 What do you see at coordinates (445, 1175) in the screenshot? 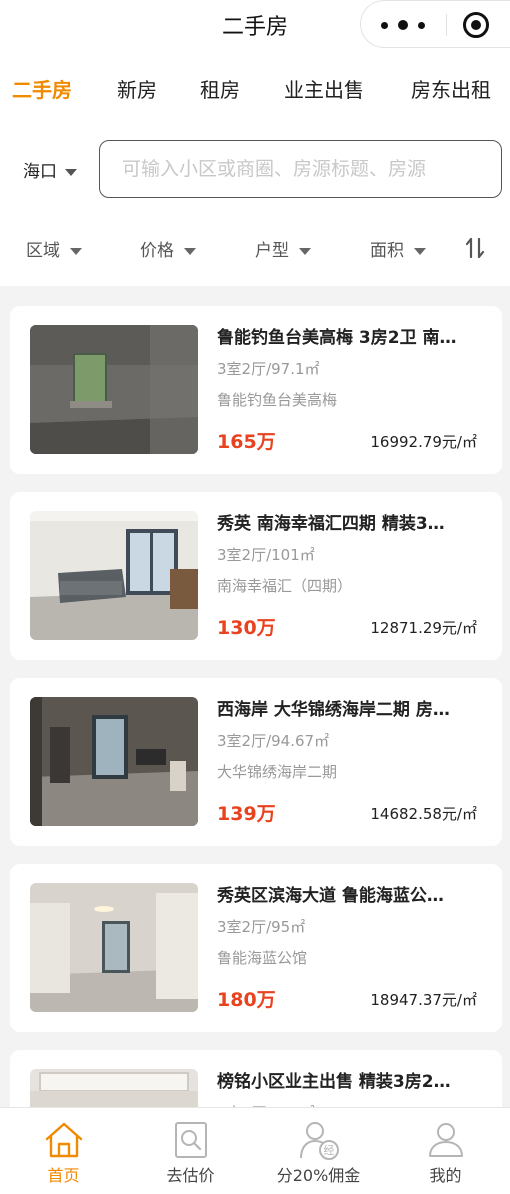
I see `tabbar-label: 我的` at bounding box center [445, 1175].